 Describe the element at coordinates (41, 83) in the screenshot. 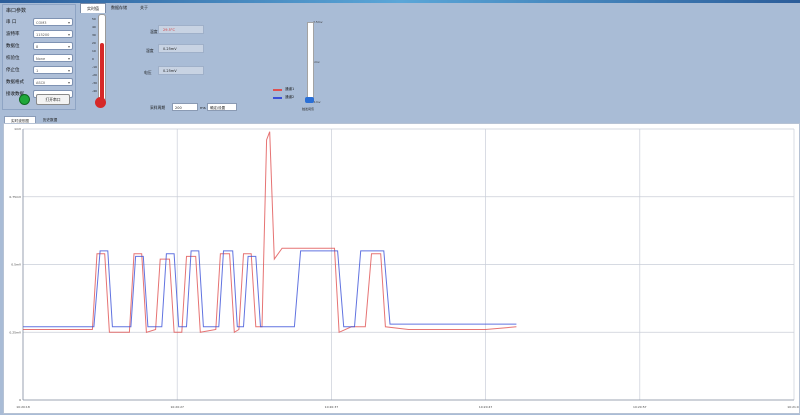

I see `format-value: ASCII` at that location.